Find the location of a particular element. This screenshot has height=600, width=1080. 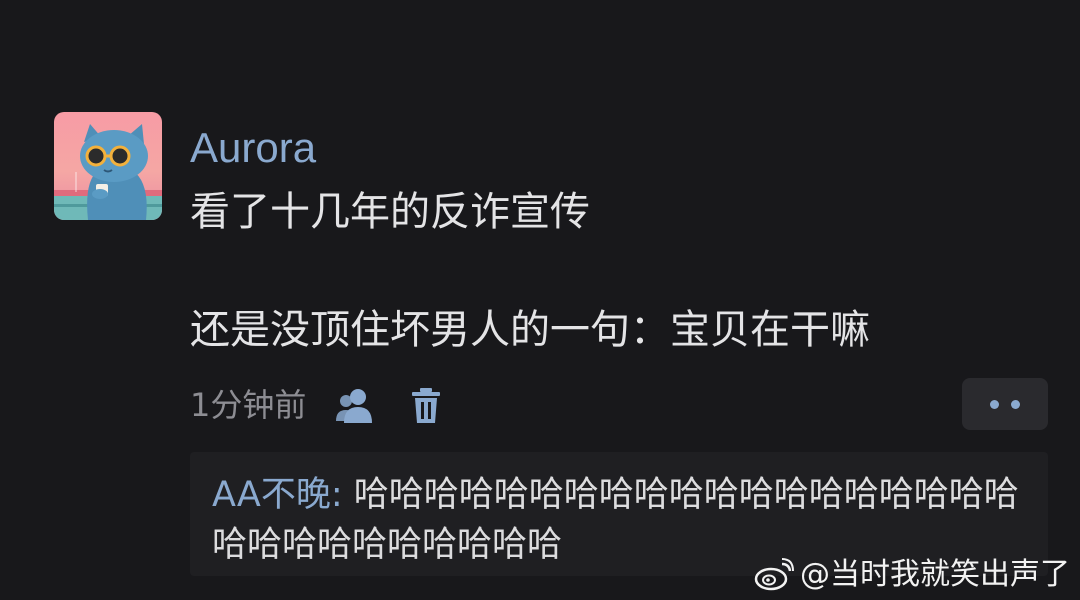

user-icon is located at coordinates (354, 405).